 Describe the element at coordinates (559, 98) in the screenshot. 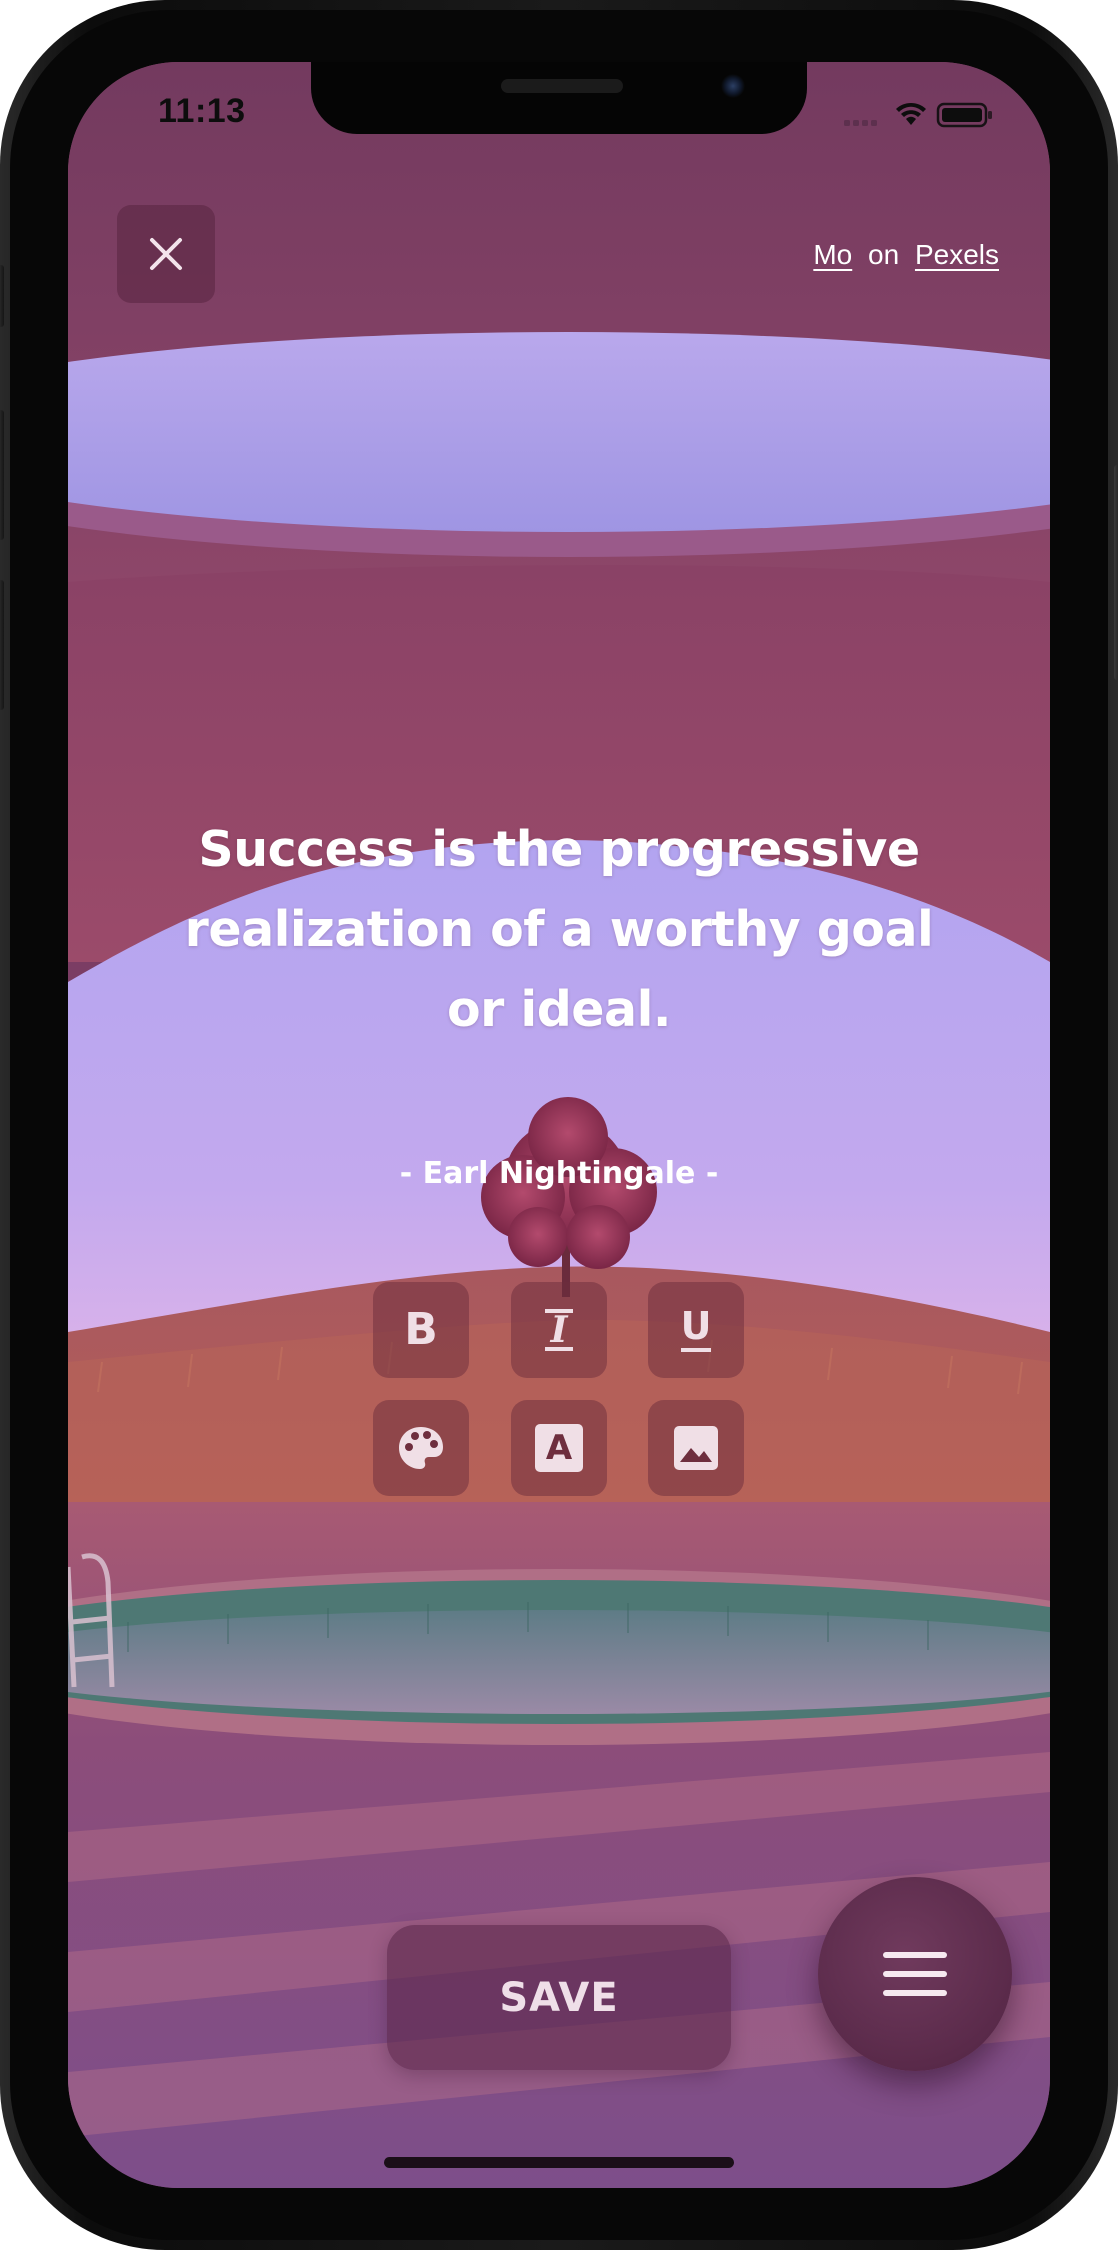

I see `notch` at that location.